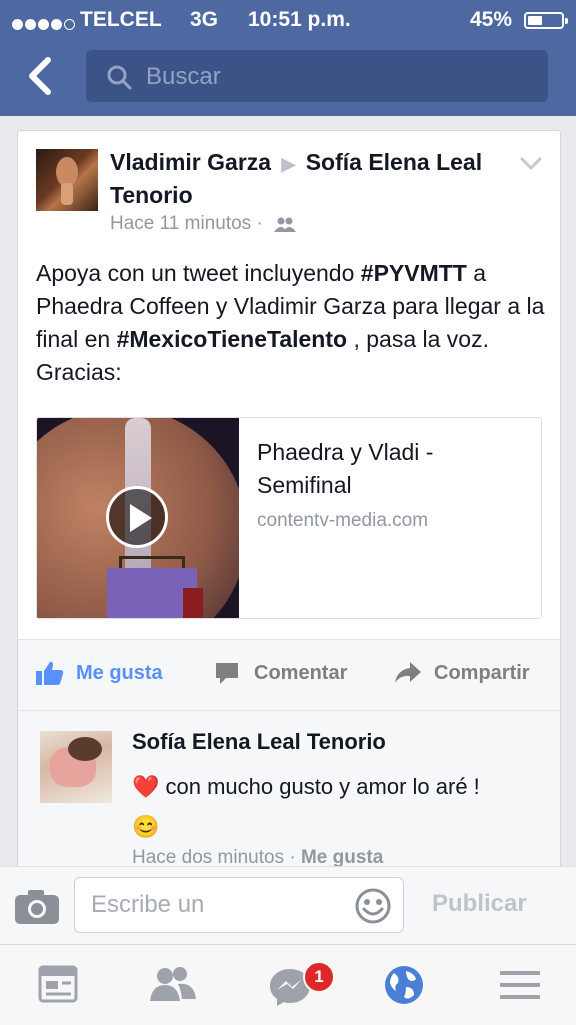 The width and height of the screenshot is (576, 1025). I want to click on action-bar: Me gusta Comentar Compartir, so click(289, 675).